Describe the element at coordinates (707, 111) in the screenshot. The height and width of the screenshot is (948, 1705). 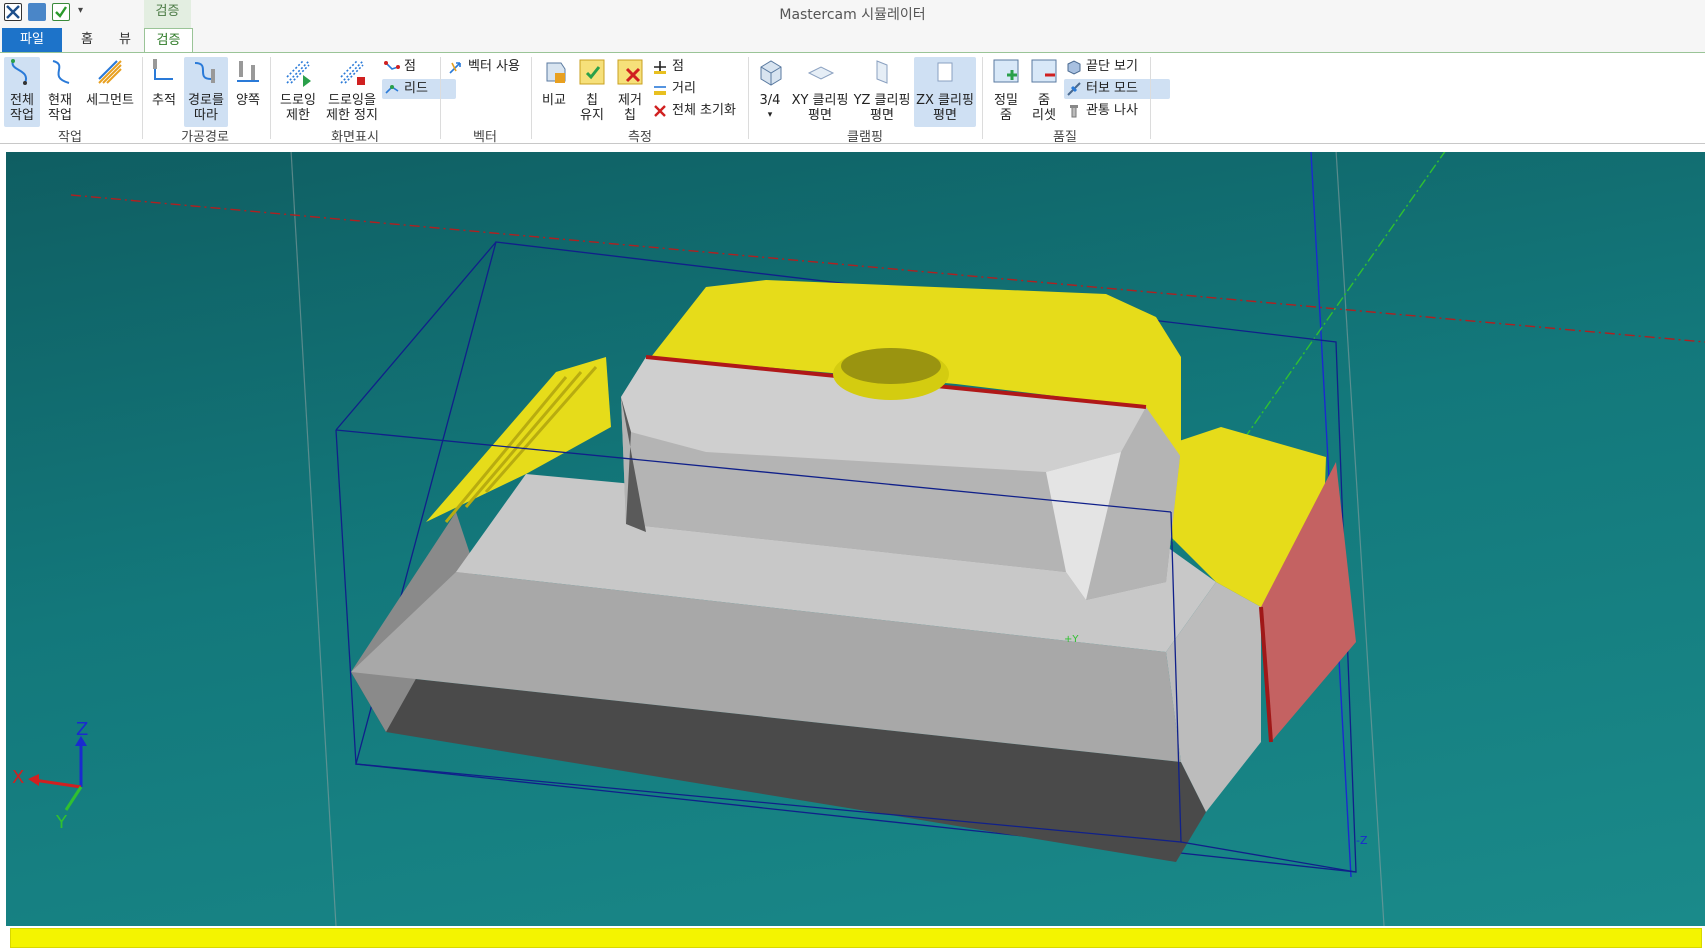
I see `reset-all-button: 전체 초기화` at that location.